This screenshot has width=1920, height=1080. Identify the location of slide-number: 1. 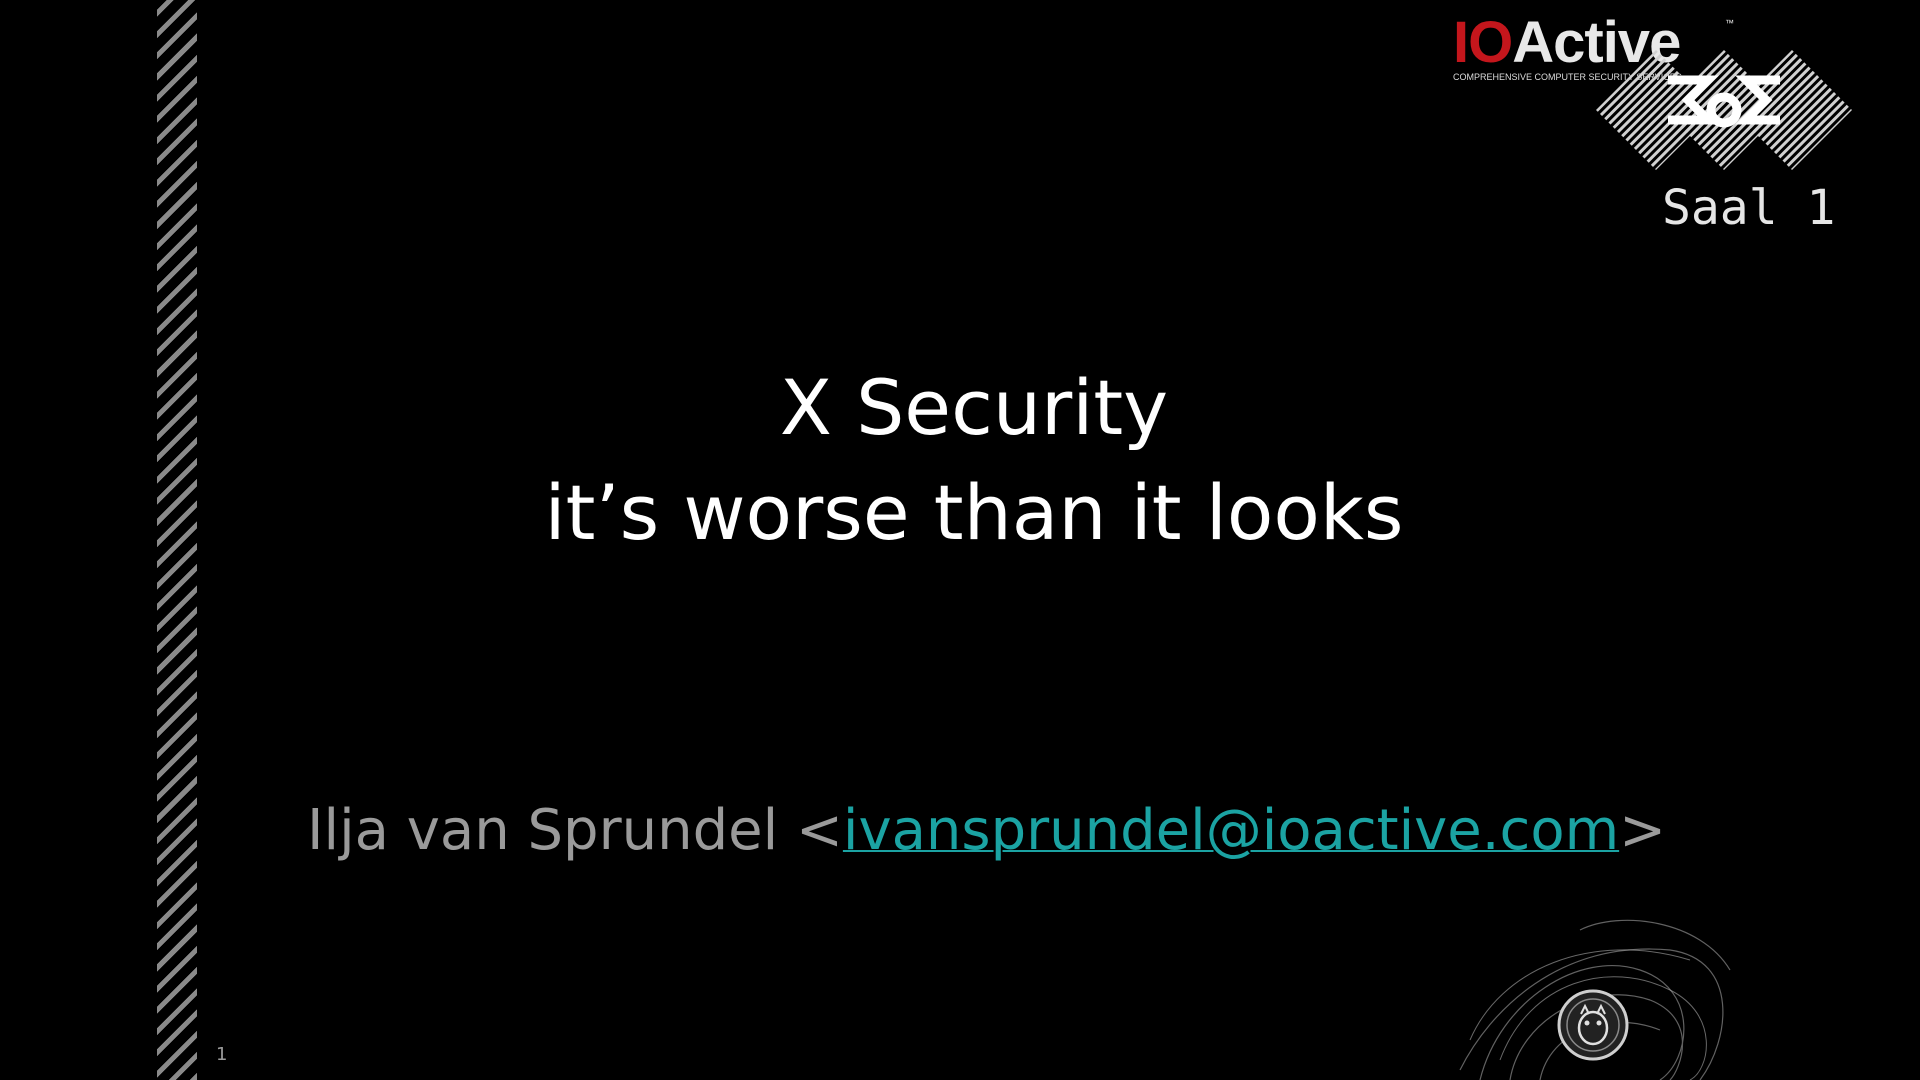
(222, 1054).